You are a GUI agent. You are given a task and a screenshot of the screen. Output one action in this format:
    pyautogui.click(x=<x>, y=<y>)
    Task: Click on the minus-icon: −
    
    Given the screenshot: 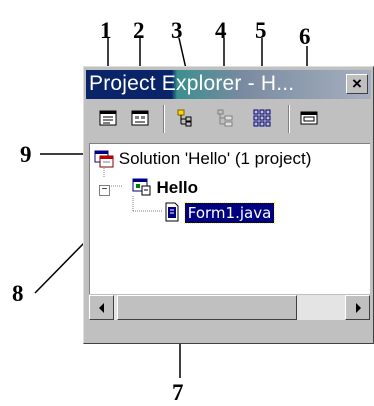 What is the action you would take?
    pyautogui.click(x=104, y=189)
    